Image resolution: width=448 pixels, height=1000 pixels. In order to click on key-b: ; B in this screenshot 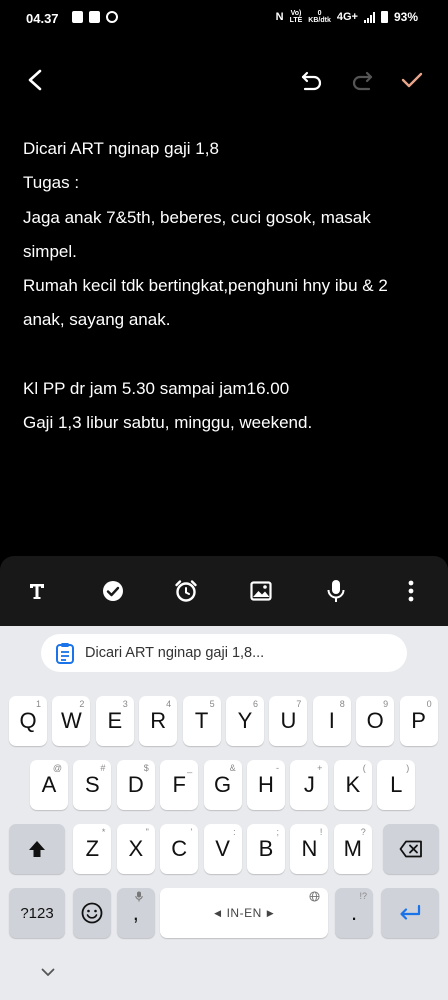, I will do `click(266, 849)`.